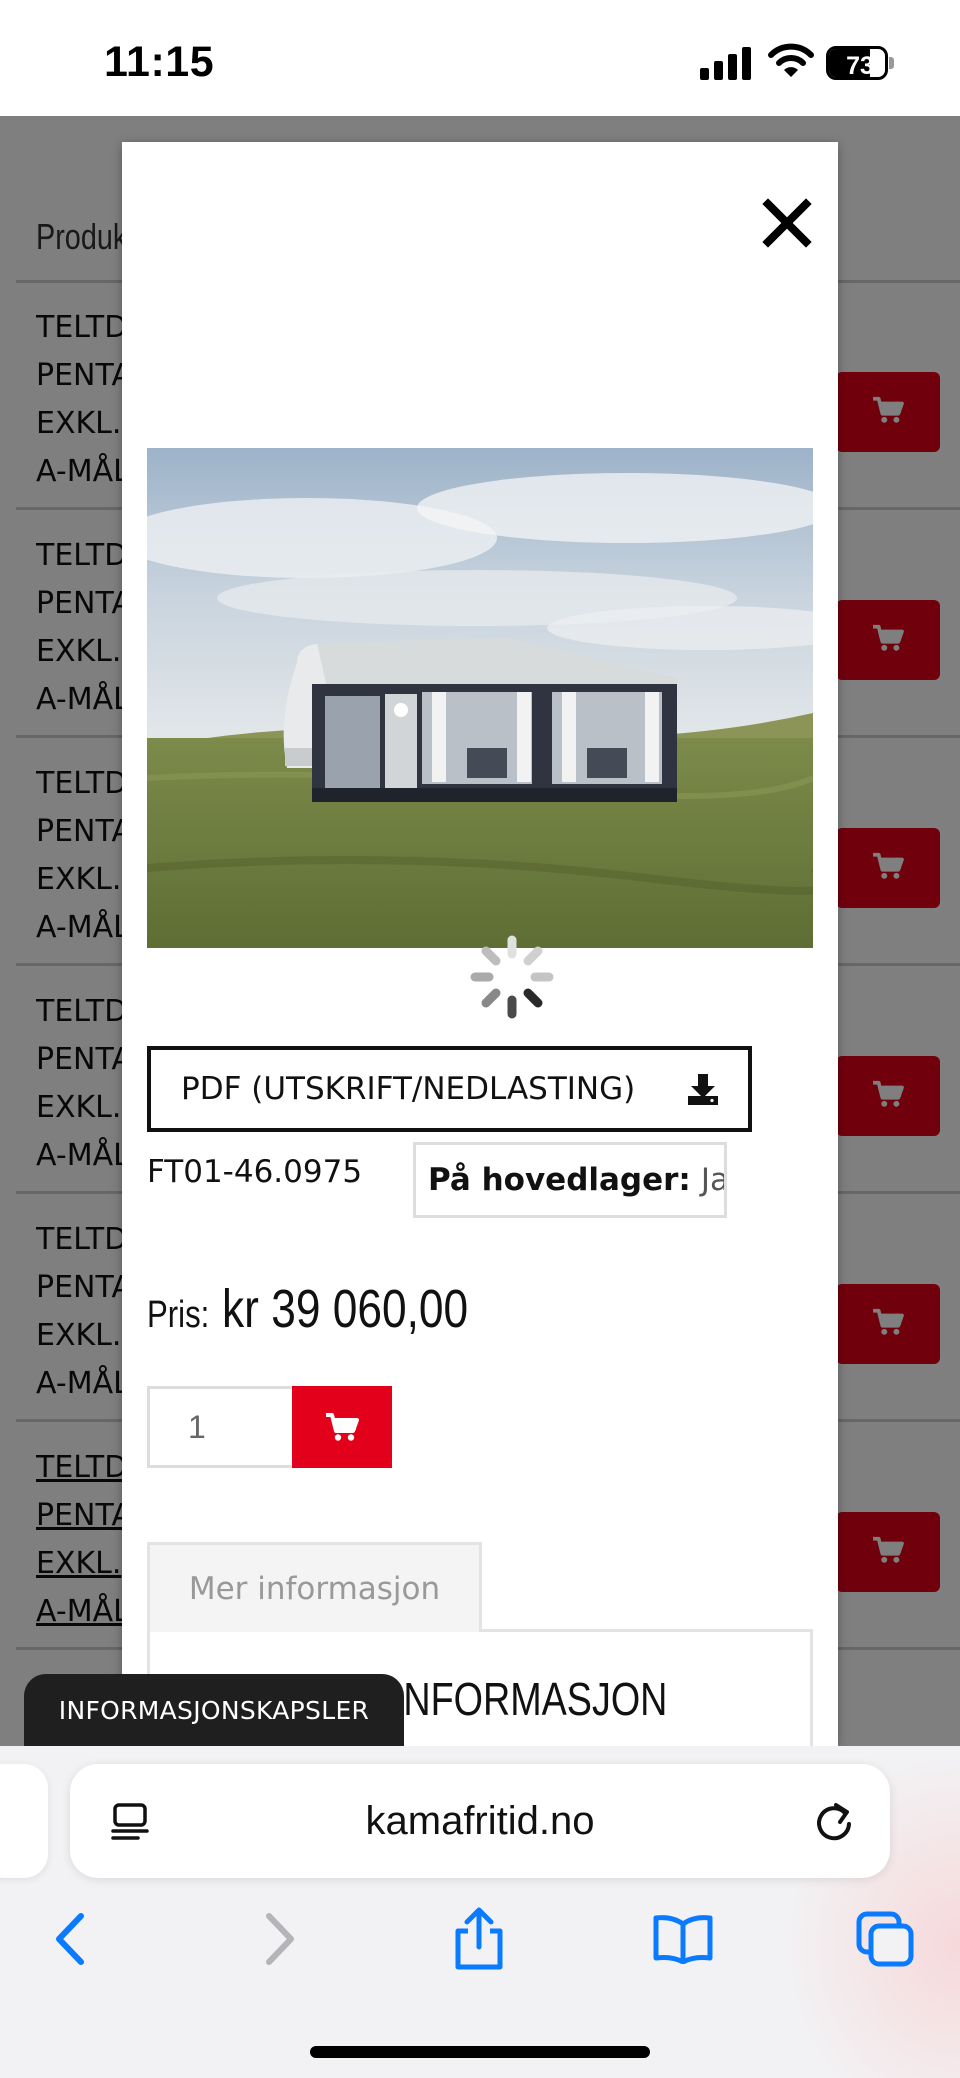 The width and height of the screenshot is (960, 2078). I want to click on back-icon, so click(70, 1939).